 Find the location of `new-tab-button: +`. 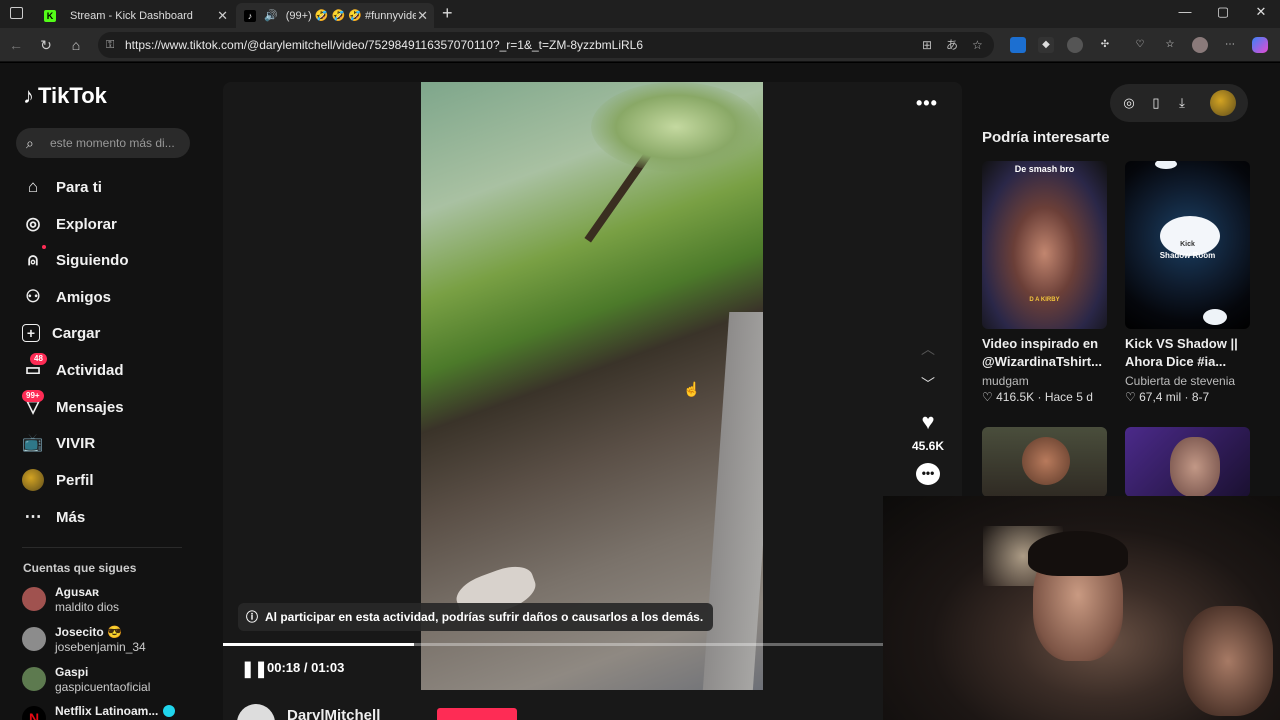

new-tab-button: + is located at coordinates (447, 13).